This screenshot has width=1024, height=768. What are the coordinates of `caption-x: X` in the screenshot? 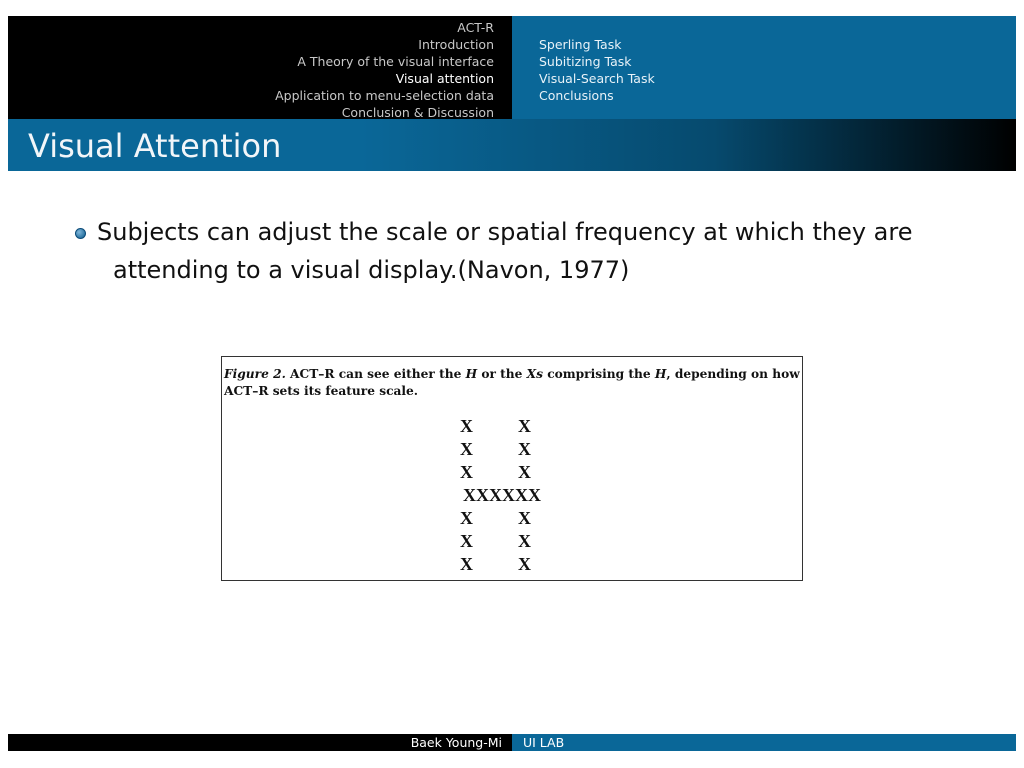 It's located at (531, 374).